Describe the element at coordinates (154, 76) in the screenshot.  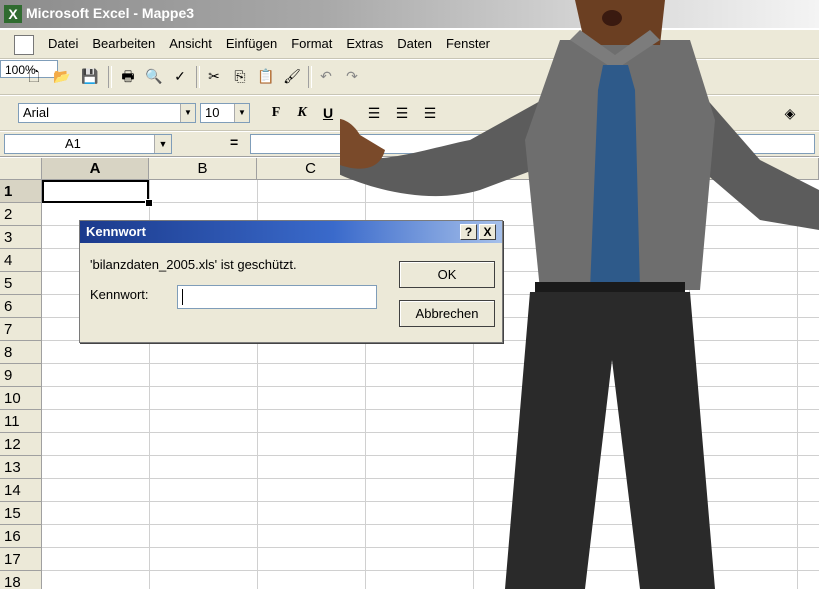
I see `print-preview-icon: 🔍` at that location.